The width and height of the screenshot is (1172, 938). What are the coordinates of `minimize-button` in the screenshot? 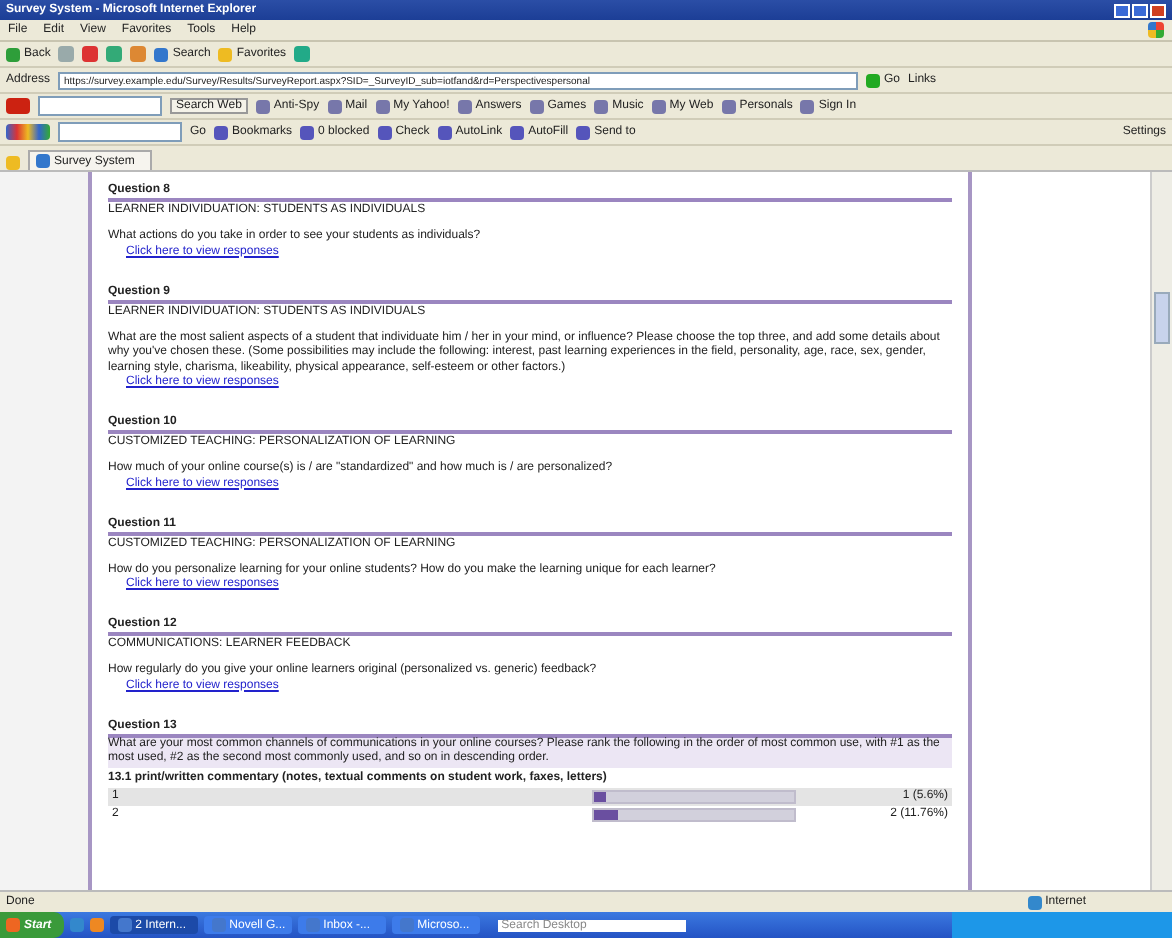 It's located at (1122, 10).